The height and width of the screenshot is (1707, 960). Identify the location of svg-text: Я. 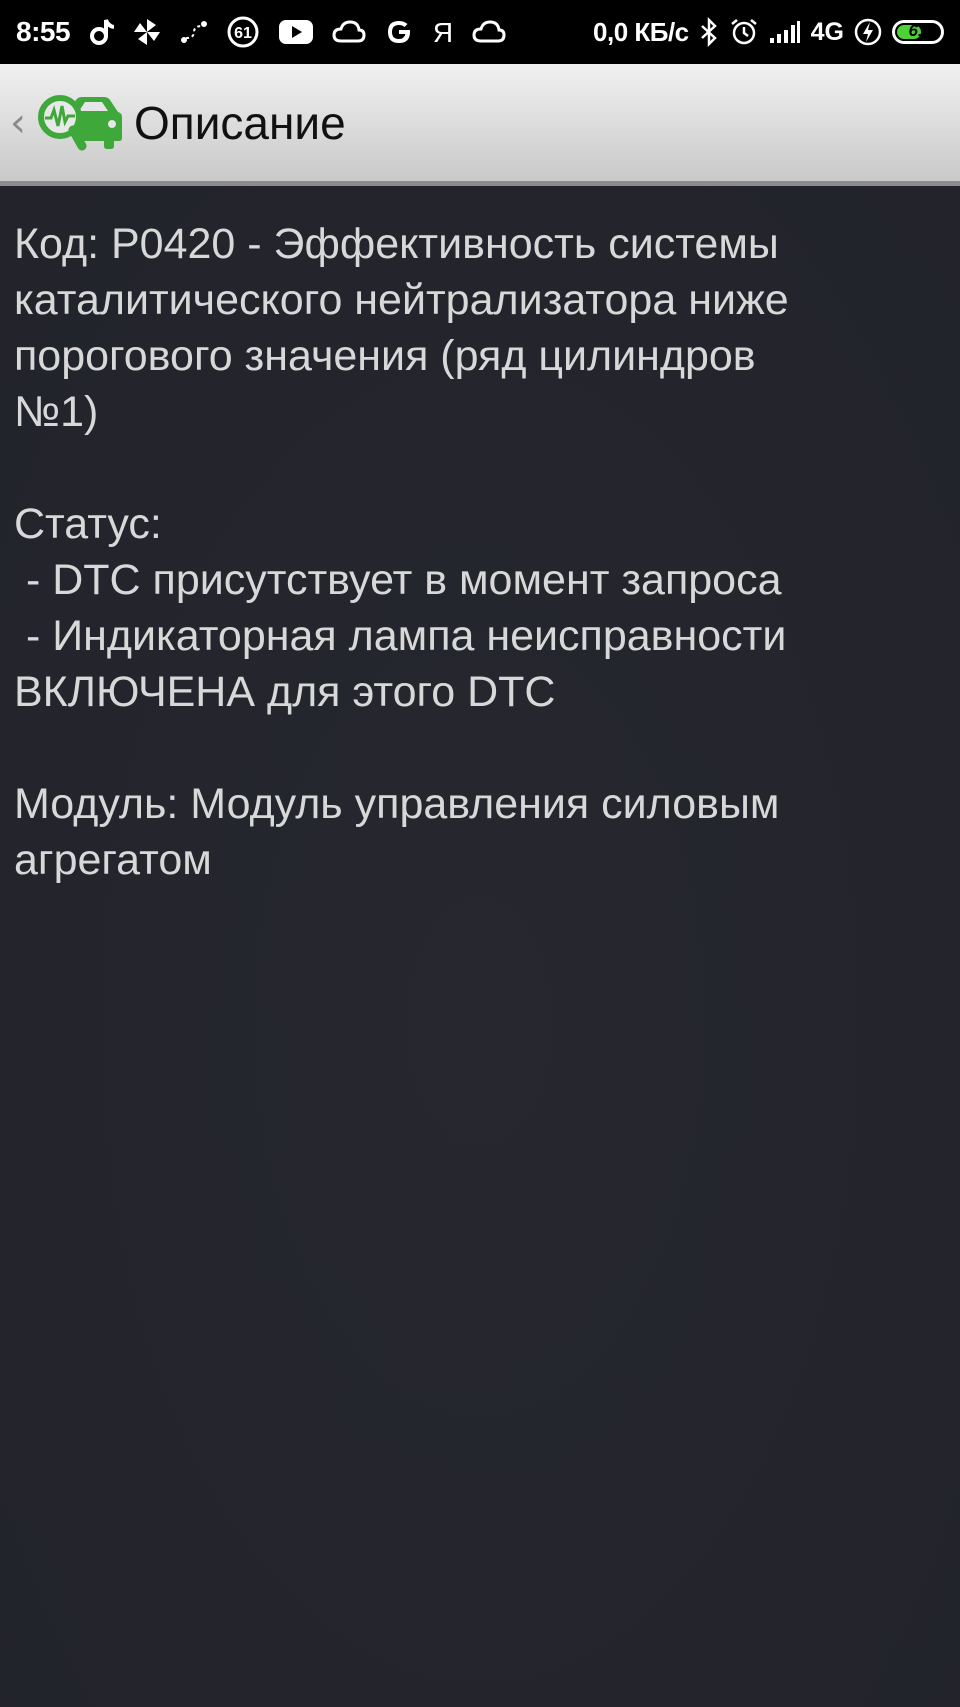
(443, 32).